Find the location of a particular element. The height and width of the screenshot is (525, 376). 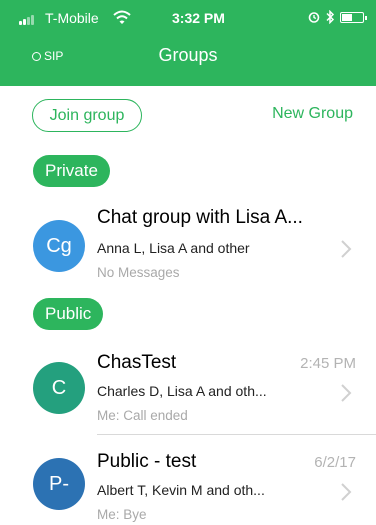

group-avatar: C is located at coordinates (59, 388).